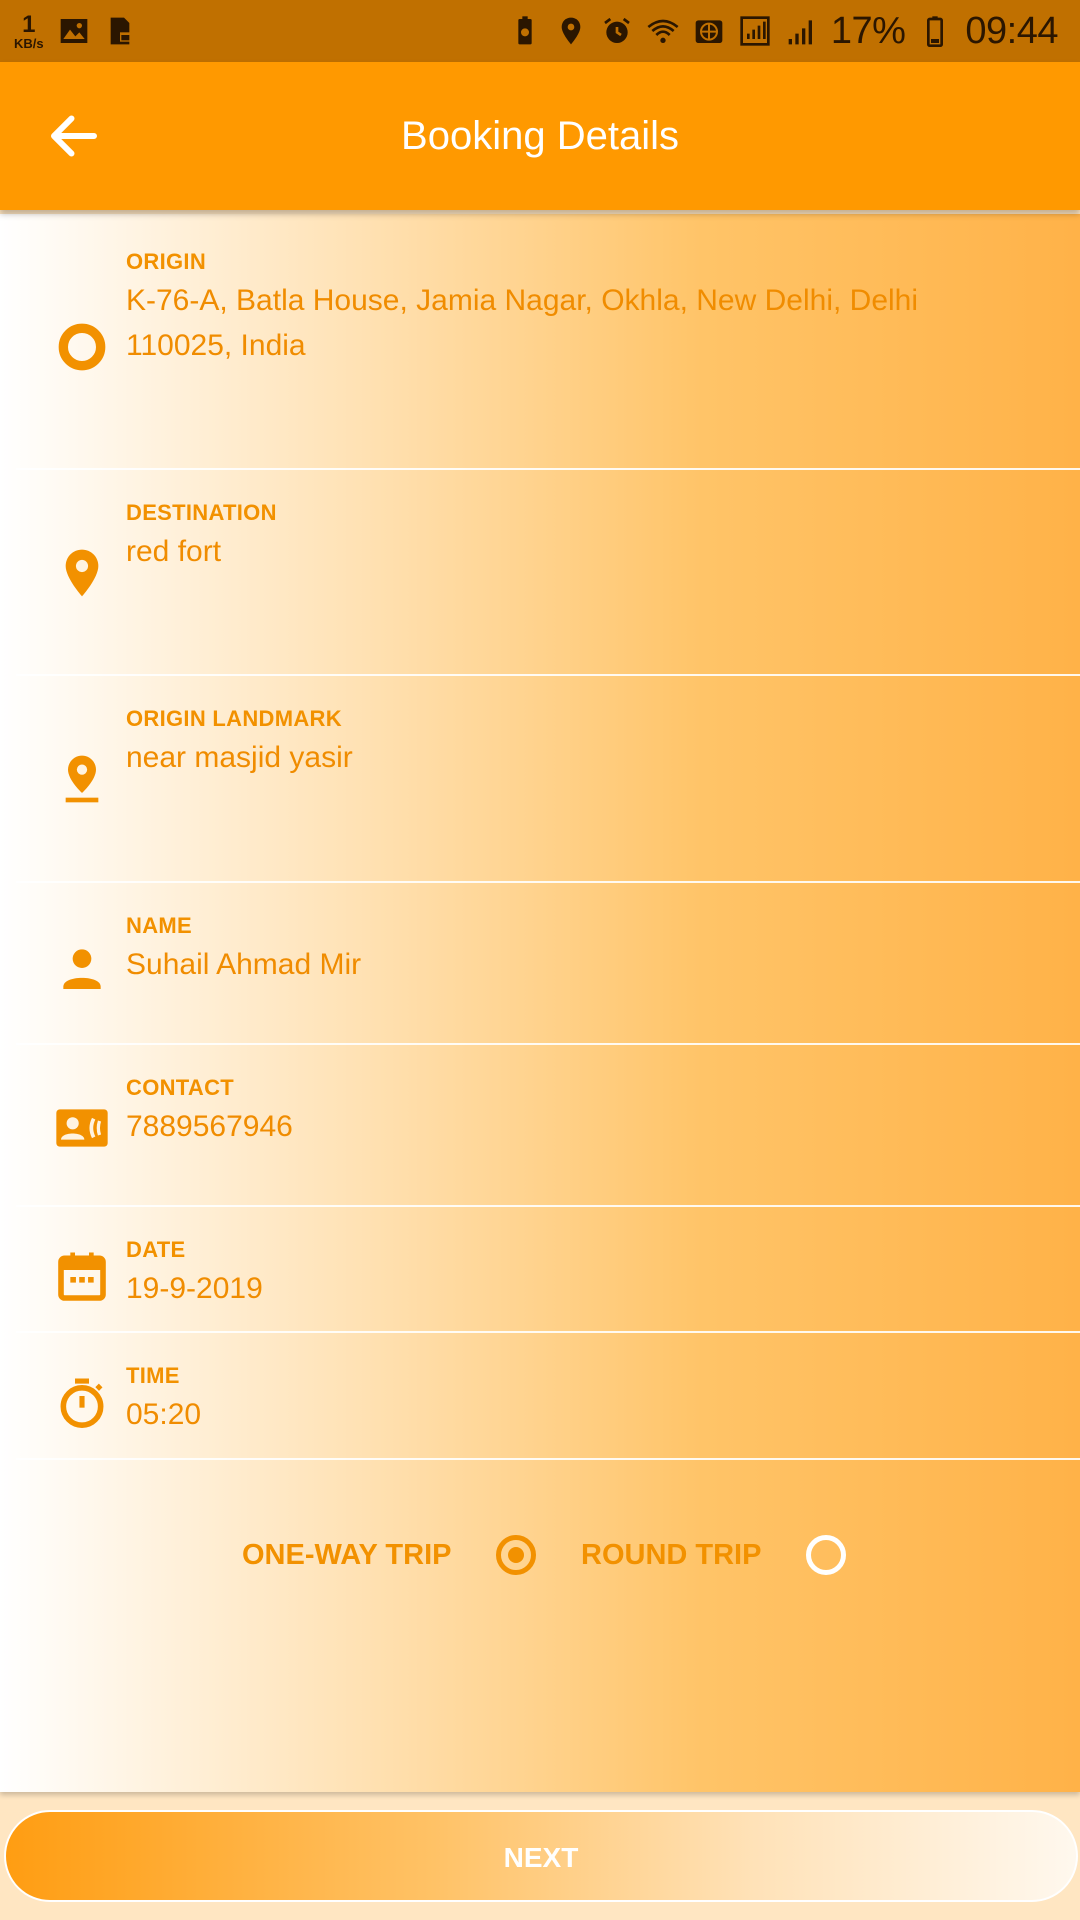  Describe the element at coordinates (159, 925) in the screenshot. I see `name-label: NAME` at that location.